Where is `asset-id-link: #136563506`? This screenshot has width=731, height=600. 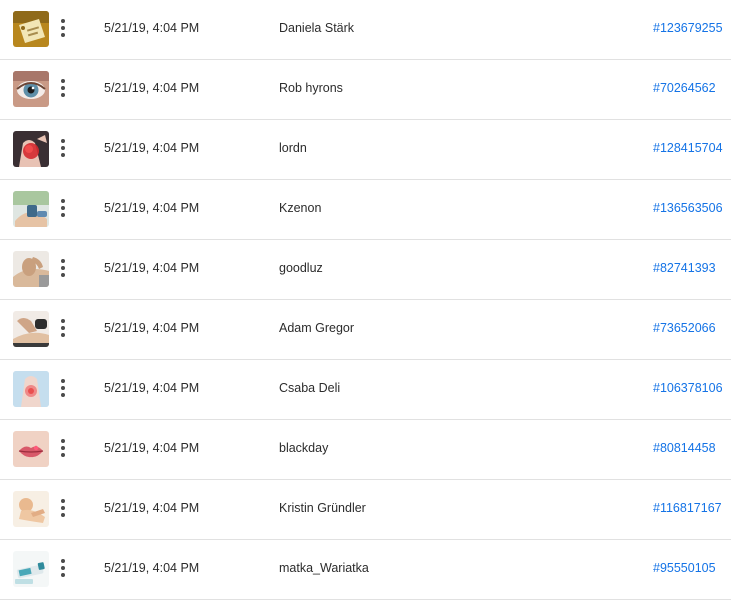
asset-id-link: #136563506 is located at coordinates (688, 208).